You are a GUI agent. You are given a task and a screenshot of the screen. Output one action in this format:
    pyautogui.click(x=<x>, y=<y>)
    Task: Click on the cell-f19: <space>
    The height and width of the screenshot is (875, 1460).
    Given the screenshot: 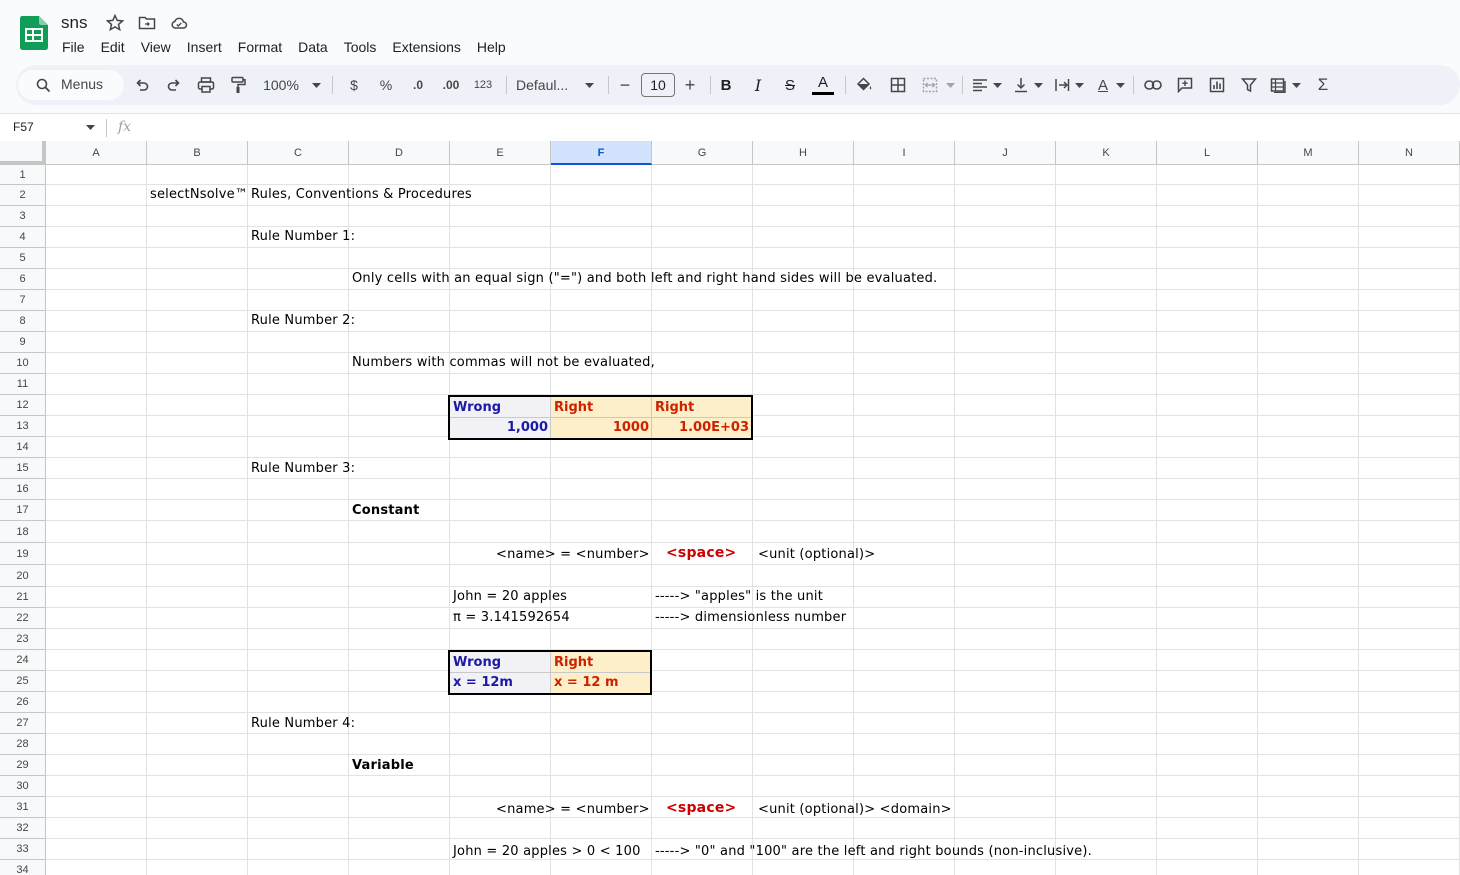 What is the action you would take?
    pyautogui.click(x=701, y=553)
    